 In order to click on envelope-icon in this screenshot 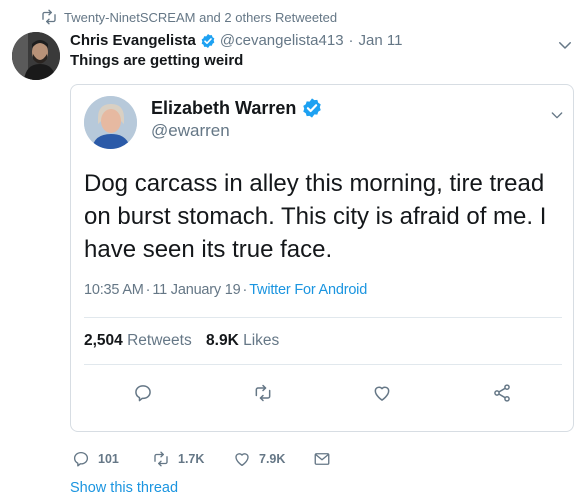, I will do `click(322, 459)`.